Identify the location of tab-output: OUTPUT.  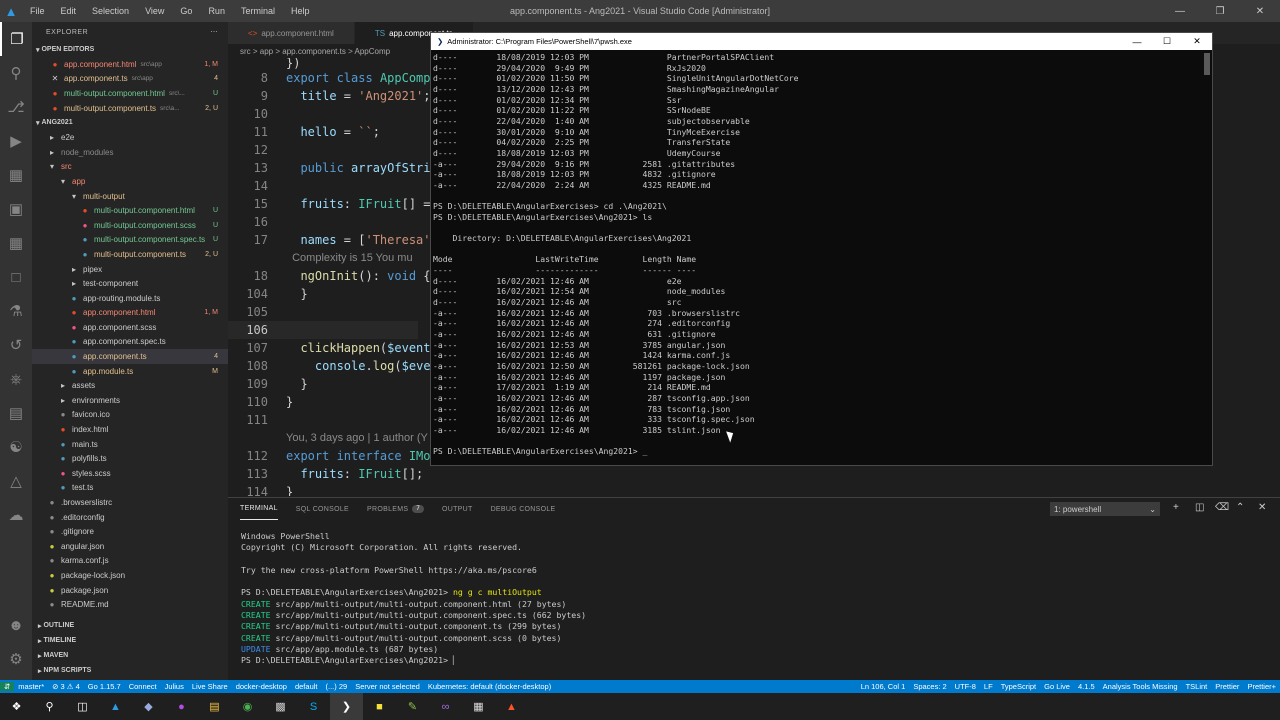
(457, 509).